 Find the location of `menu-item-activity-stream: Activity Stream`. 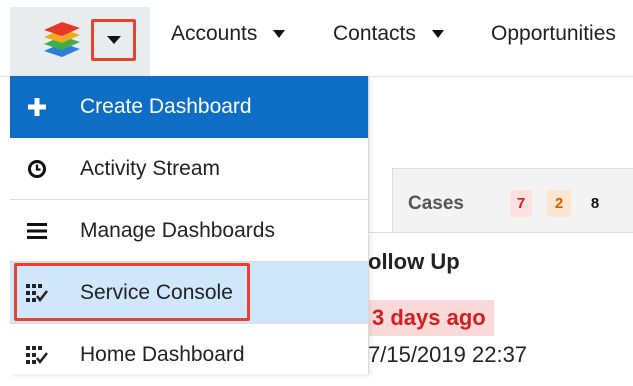

menu-item-activity-stream: Activity Stream is located at coordinates (189, 169).